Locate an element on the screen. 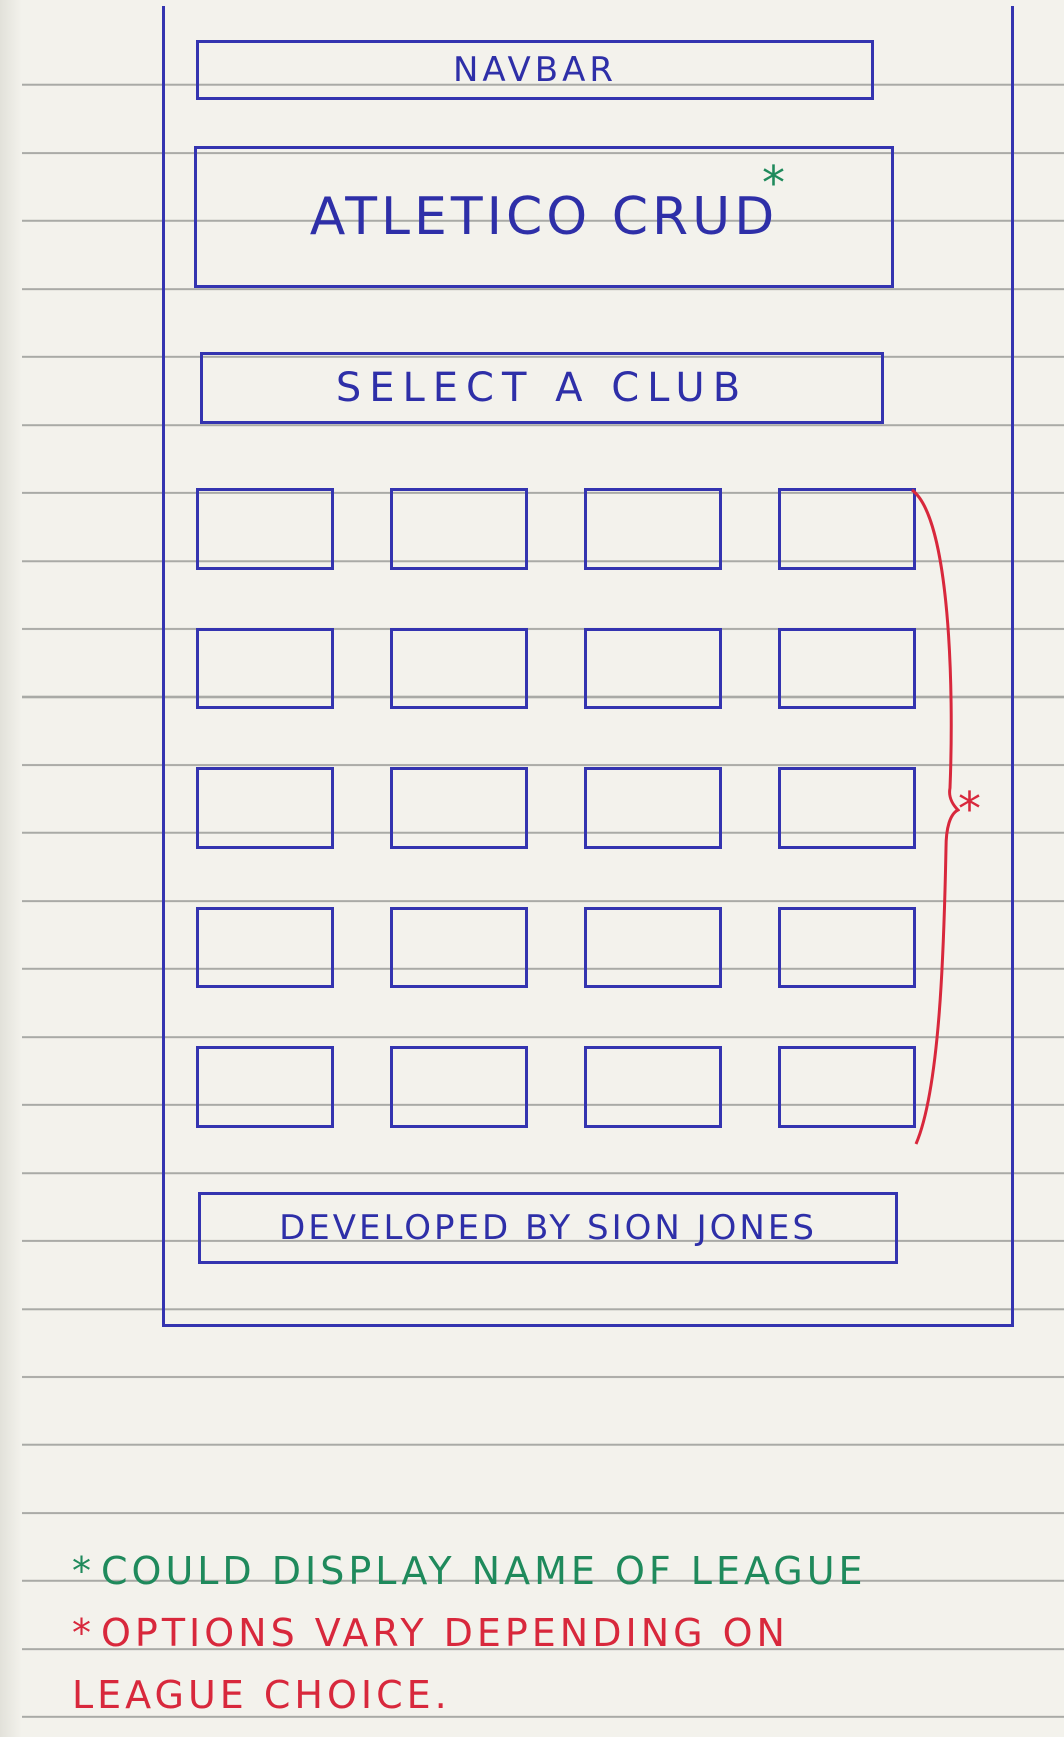 The width and height of the screenshot is (1064, 1737). navbar-label: NAVBAR is located at coordinates (535, 70).